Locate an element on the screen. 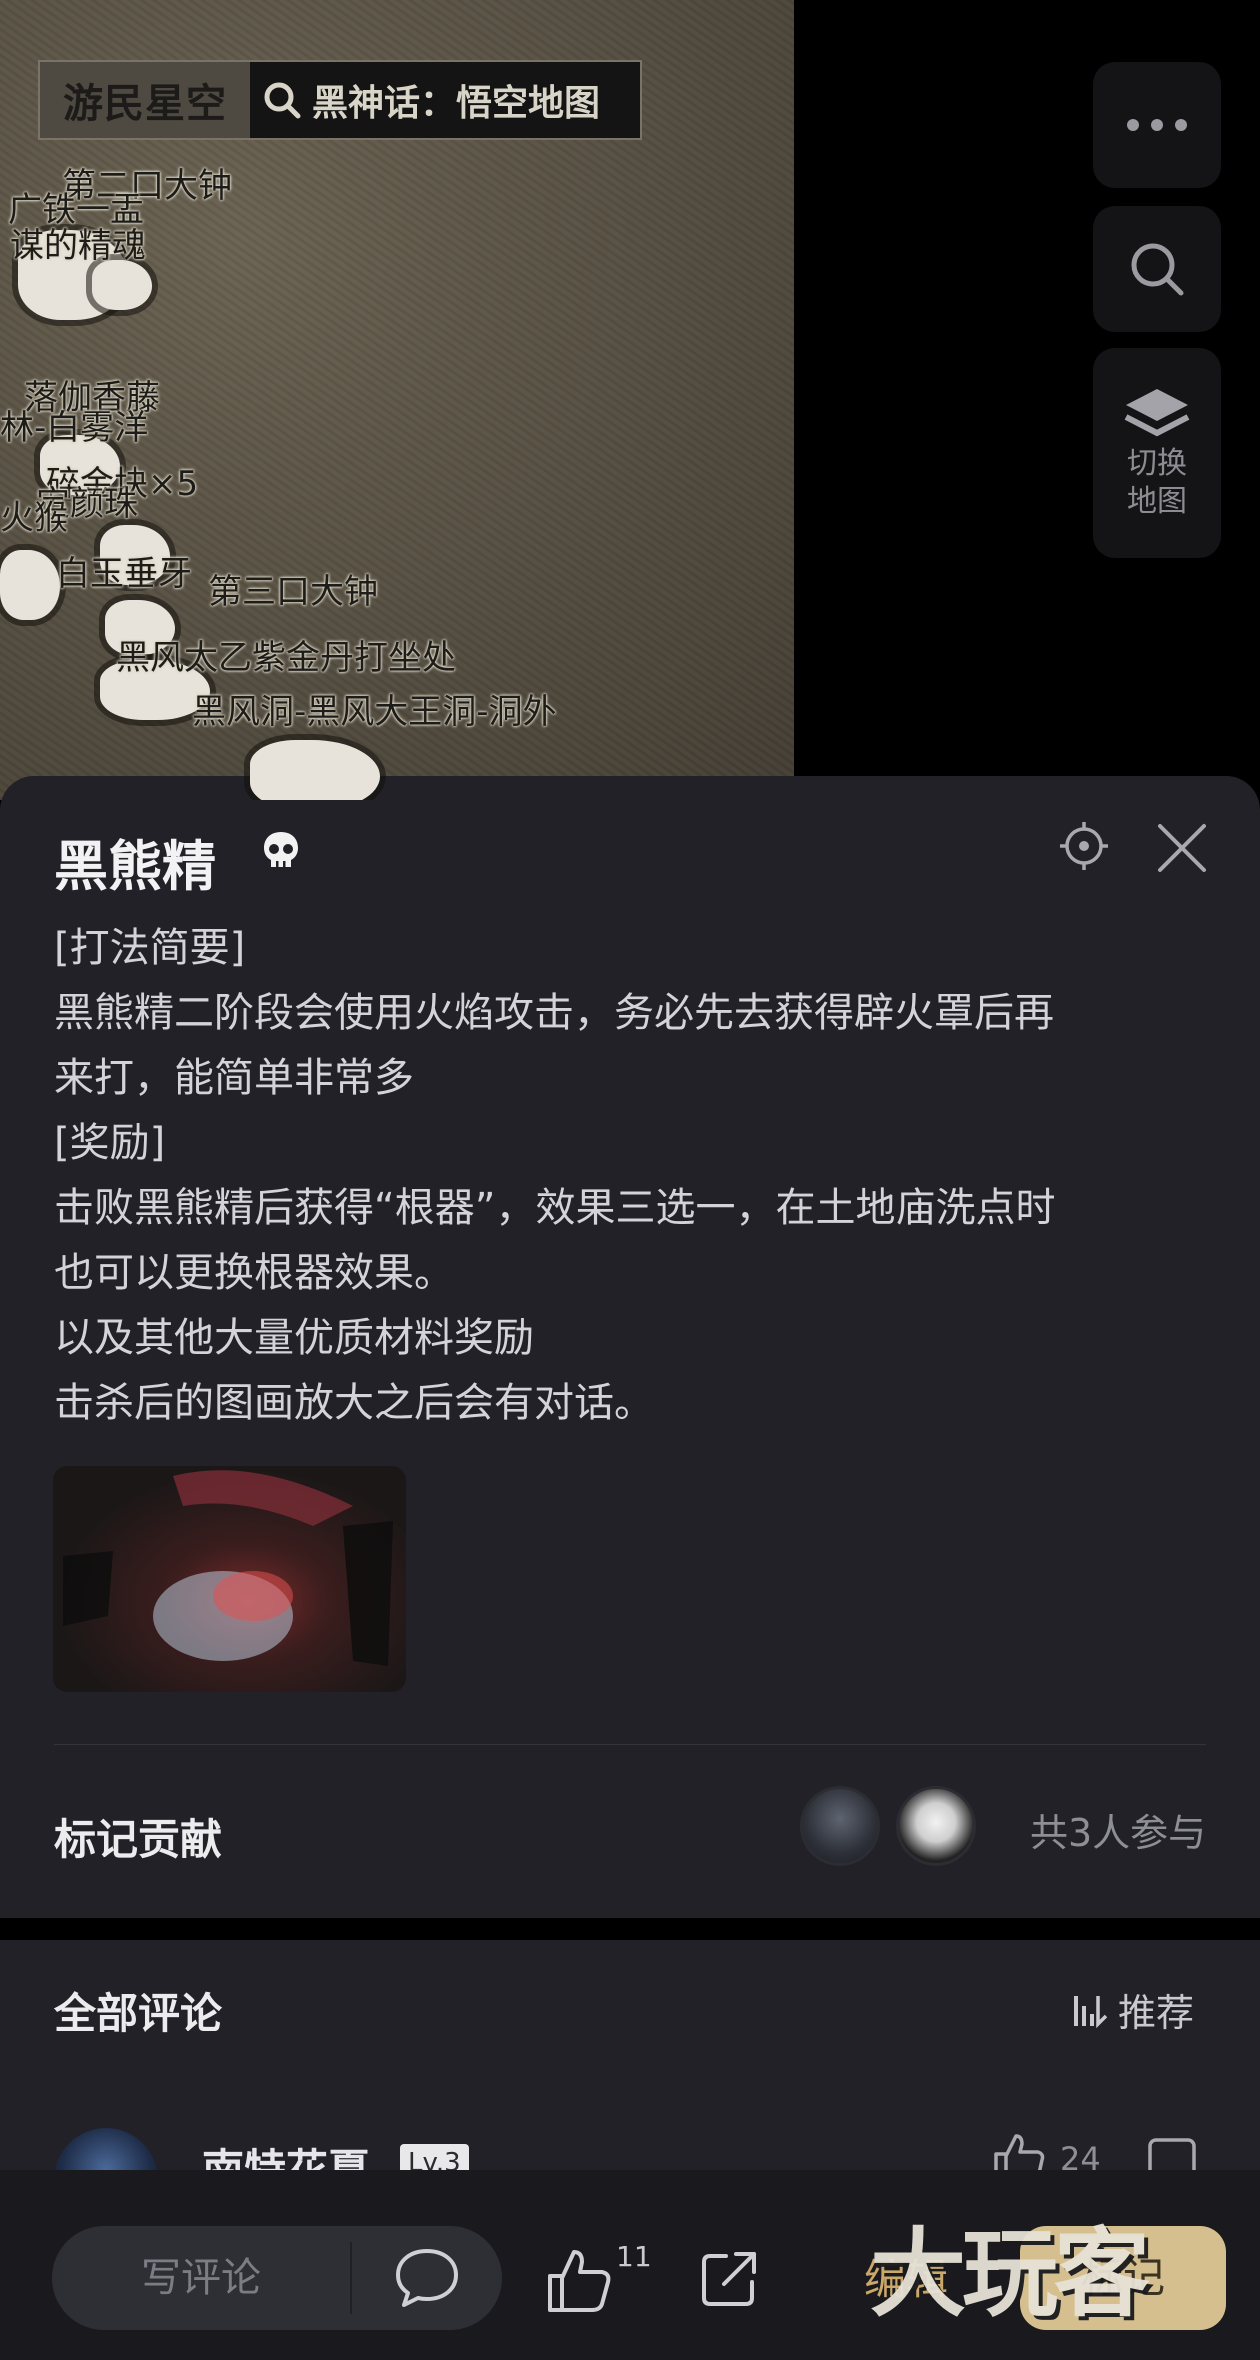  more-dots-icon is located at coordinates (1157, 125).